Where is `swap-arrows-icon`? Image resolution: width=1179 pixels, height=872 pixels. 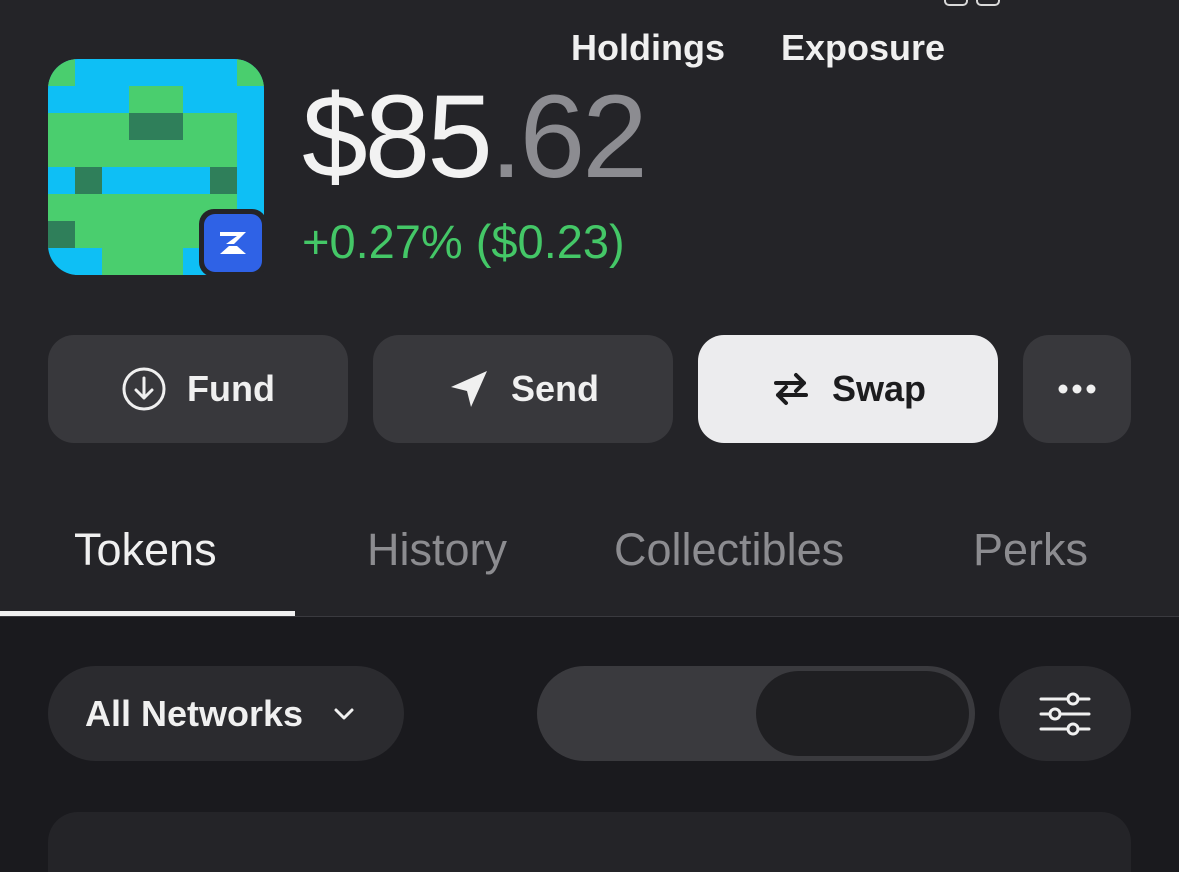
swap-arrows-icon is located at coordinates (790, 389).